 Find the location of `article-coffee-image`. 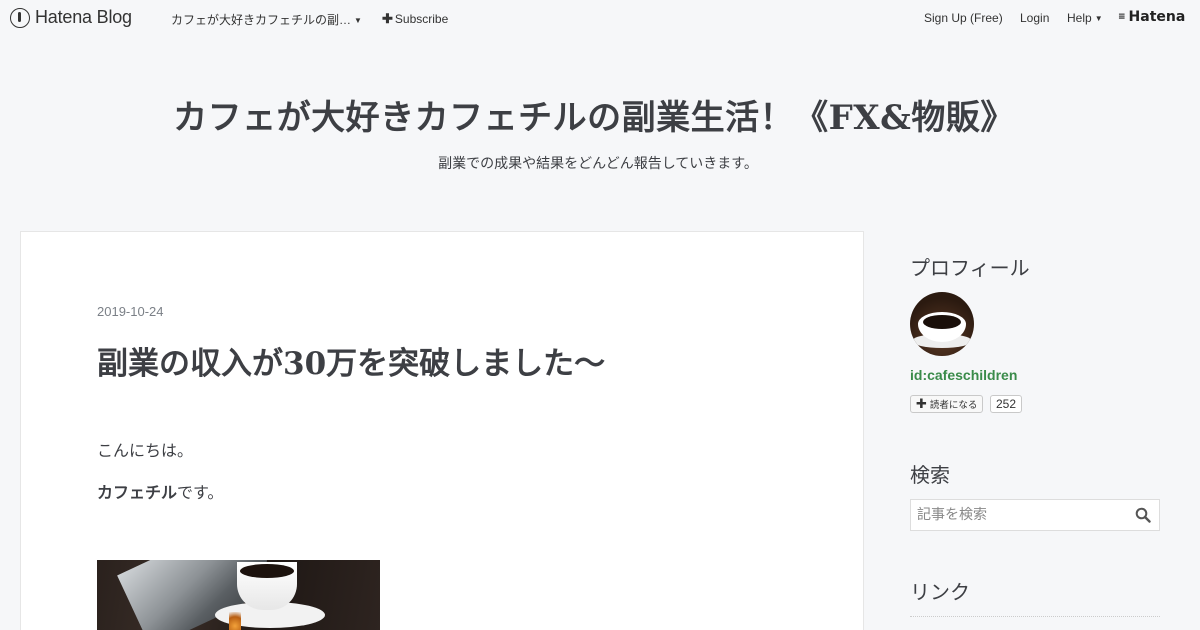

article-coffee-image is located at coordinates (238, 595).